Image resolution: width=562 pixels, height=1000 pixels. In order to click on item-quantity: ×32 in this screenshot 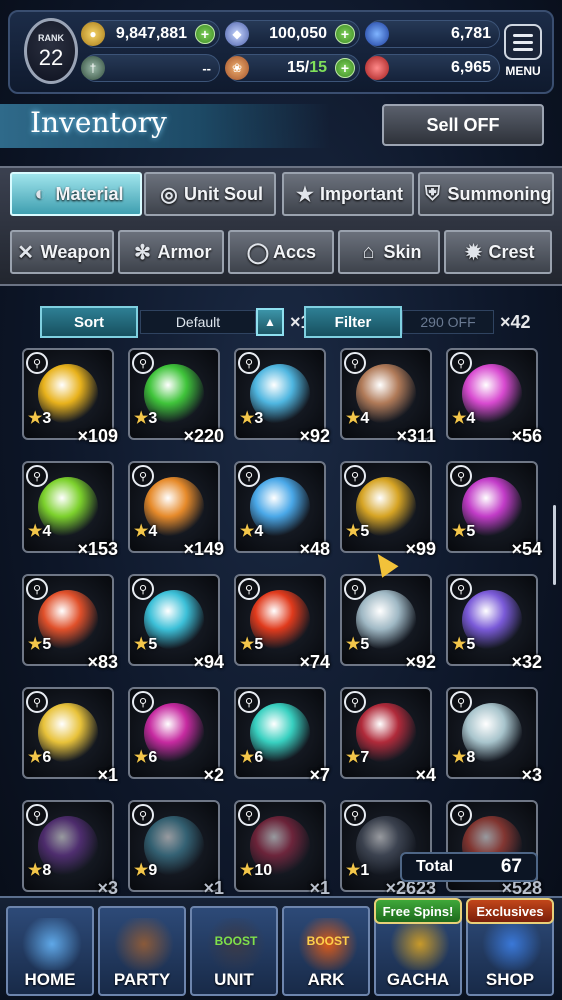, I will do `click(526, 662)`.